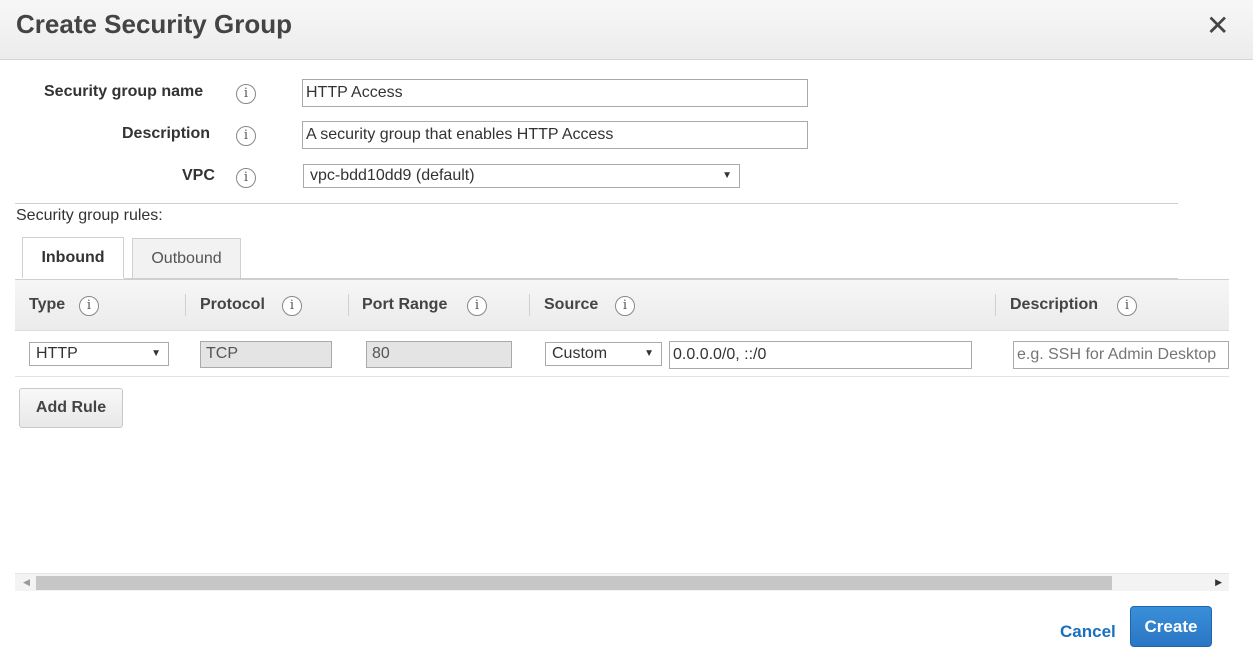 The height and width of the screenshot is (664, 1253). What do you see at coordinates (198, 175) in the screenshot?
I see `vpc-label: VPC` at bounding box center [198, 175].